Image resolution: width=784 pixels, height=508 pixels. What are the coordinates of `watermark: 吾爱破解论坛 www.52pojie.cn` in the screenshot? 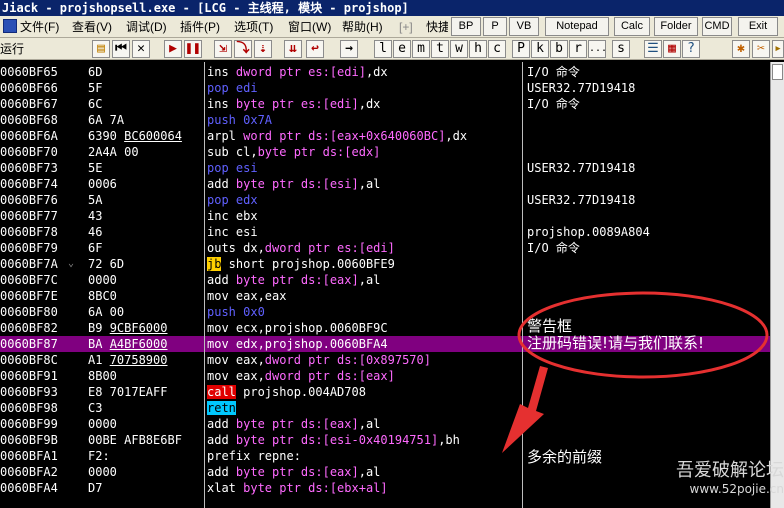 It's located at (692, 478).